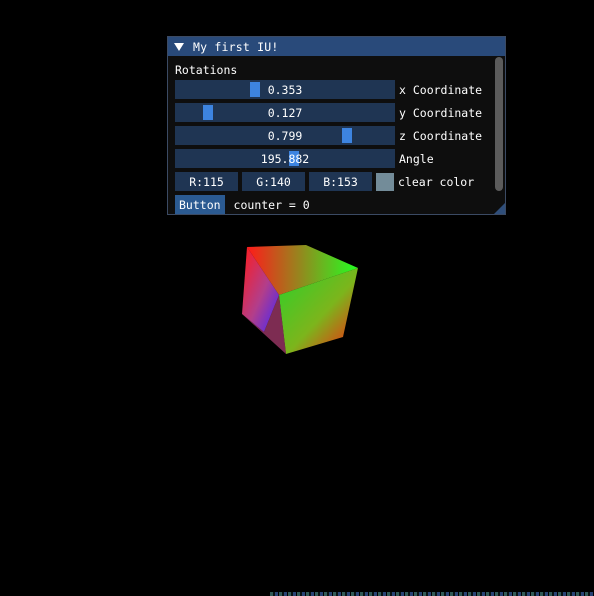  What do you see at coordinates (200, 204) in the screenshot?
I see `main-button: Button` at bounding box center [200, 204].